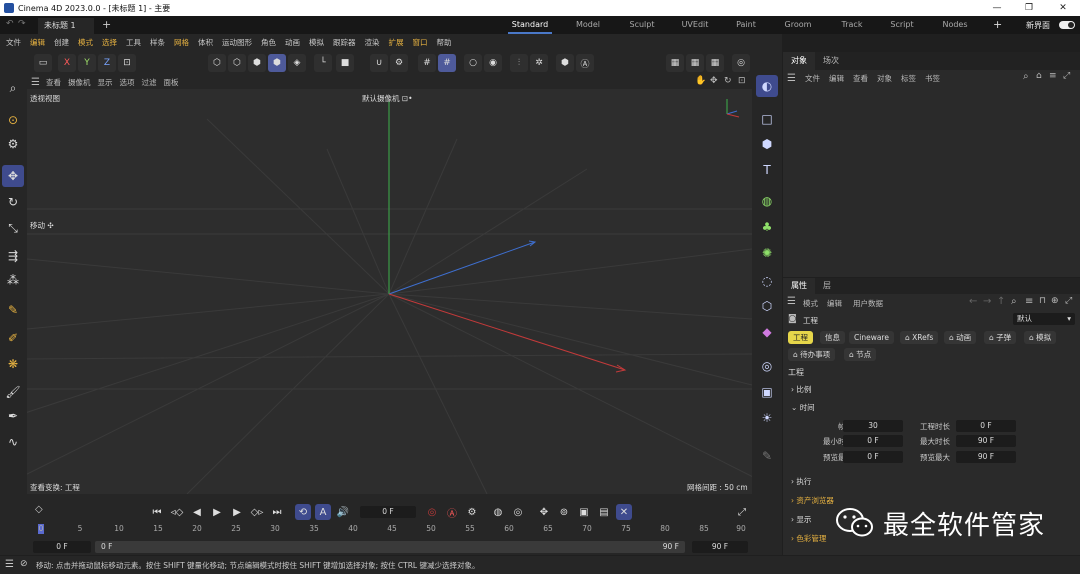  What do you see at coordinates (344, 42) in the screenshot?
I see `menu-tracker: 跟踪器` at bounding box center [344, 42].